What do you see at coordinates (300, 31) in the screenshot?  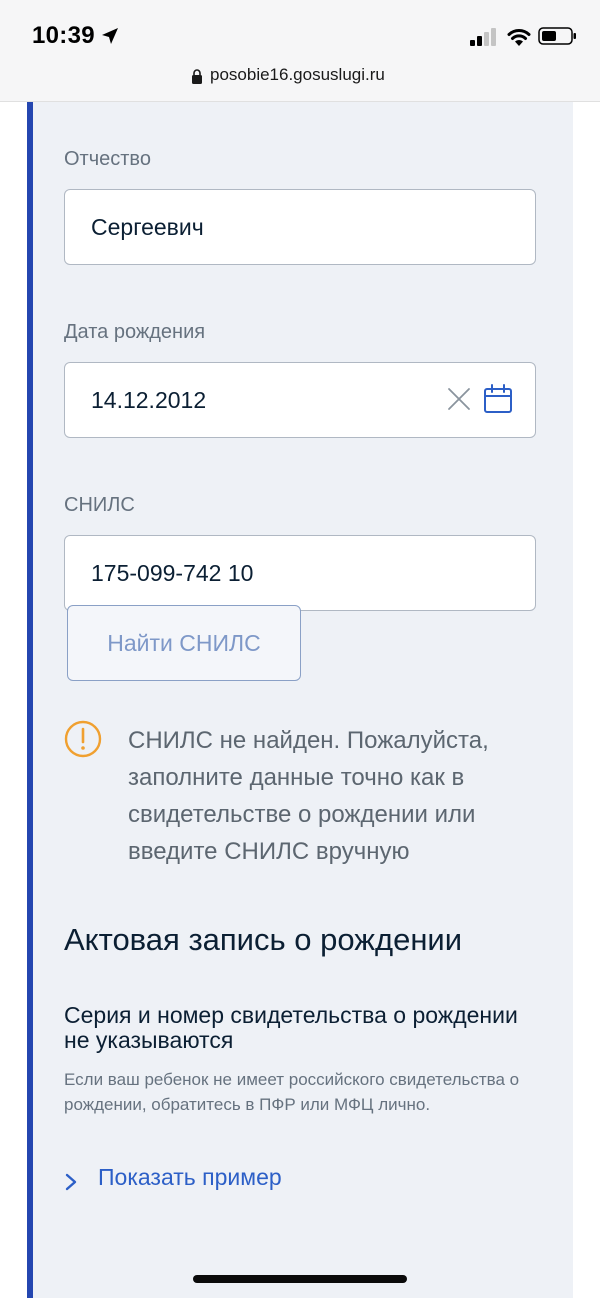 I see `status-bar: 10:39` at bounding box center [300, 31].